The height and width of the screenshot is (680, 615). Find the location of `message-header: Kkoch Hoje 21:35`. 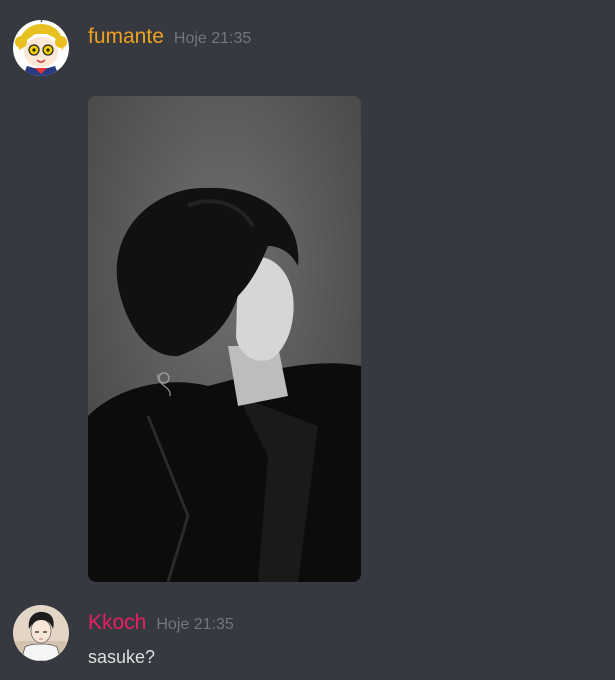

message-header: Kkoch Hoje 21:35 is located at coordinates (161, 623).